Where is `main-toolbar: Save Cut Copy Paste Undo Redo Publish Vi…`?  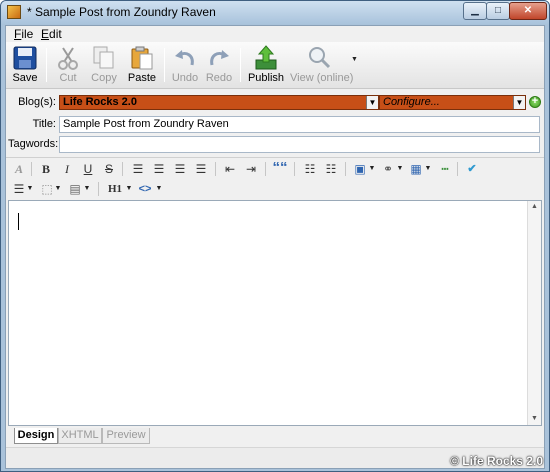 main-toolbar: Save Cut Copy Paste Undo Redo Publish Vi… is located at coordinates (275, 65).